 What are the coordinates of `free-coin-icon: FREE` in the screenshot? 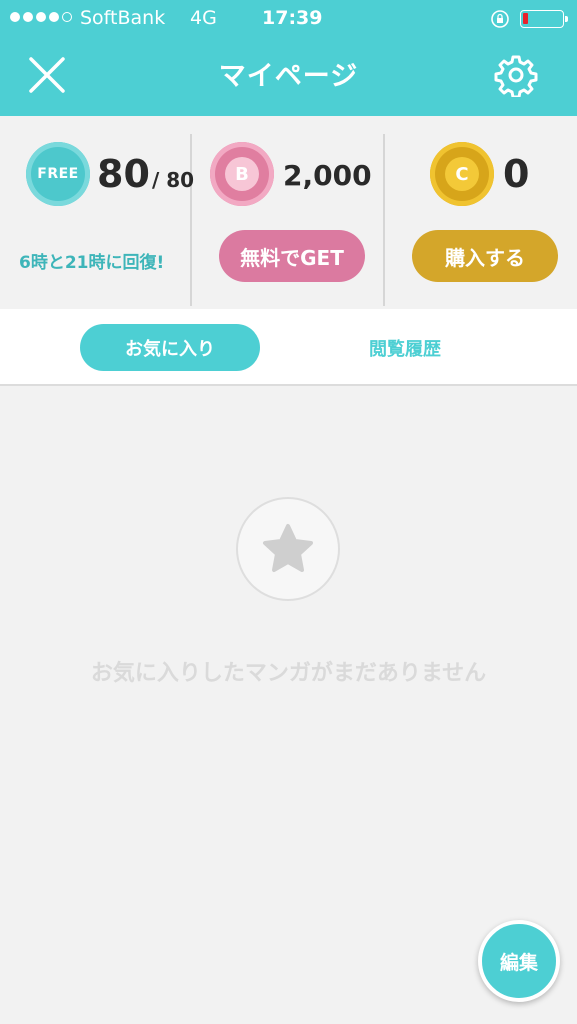 It's located at (58, 174).